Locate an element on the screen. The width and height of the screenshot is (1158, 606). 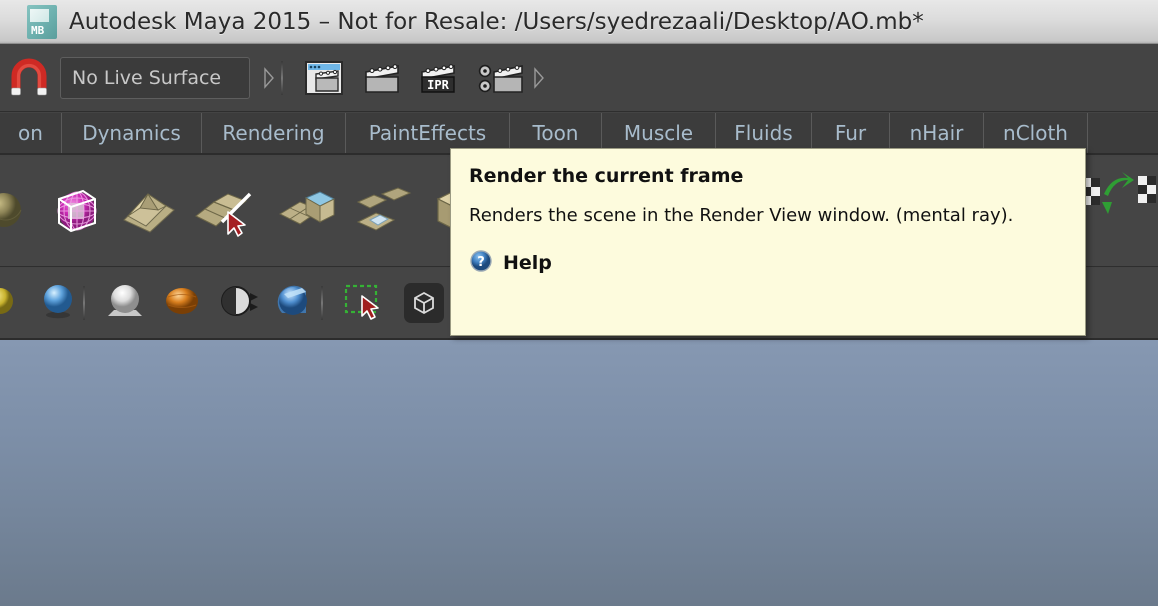
svg-text: IPR is located at coordinates (438, 85).